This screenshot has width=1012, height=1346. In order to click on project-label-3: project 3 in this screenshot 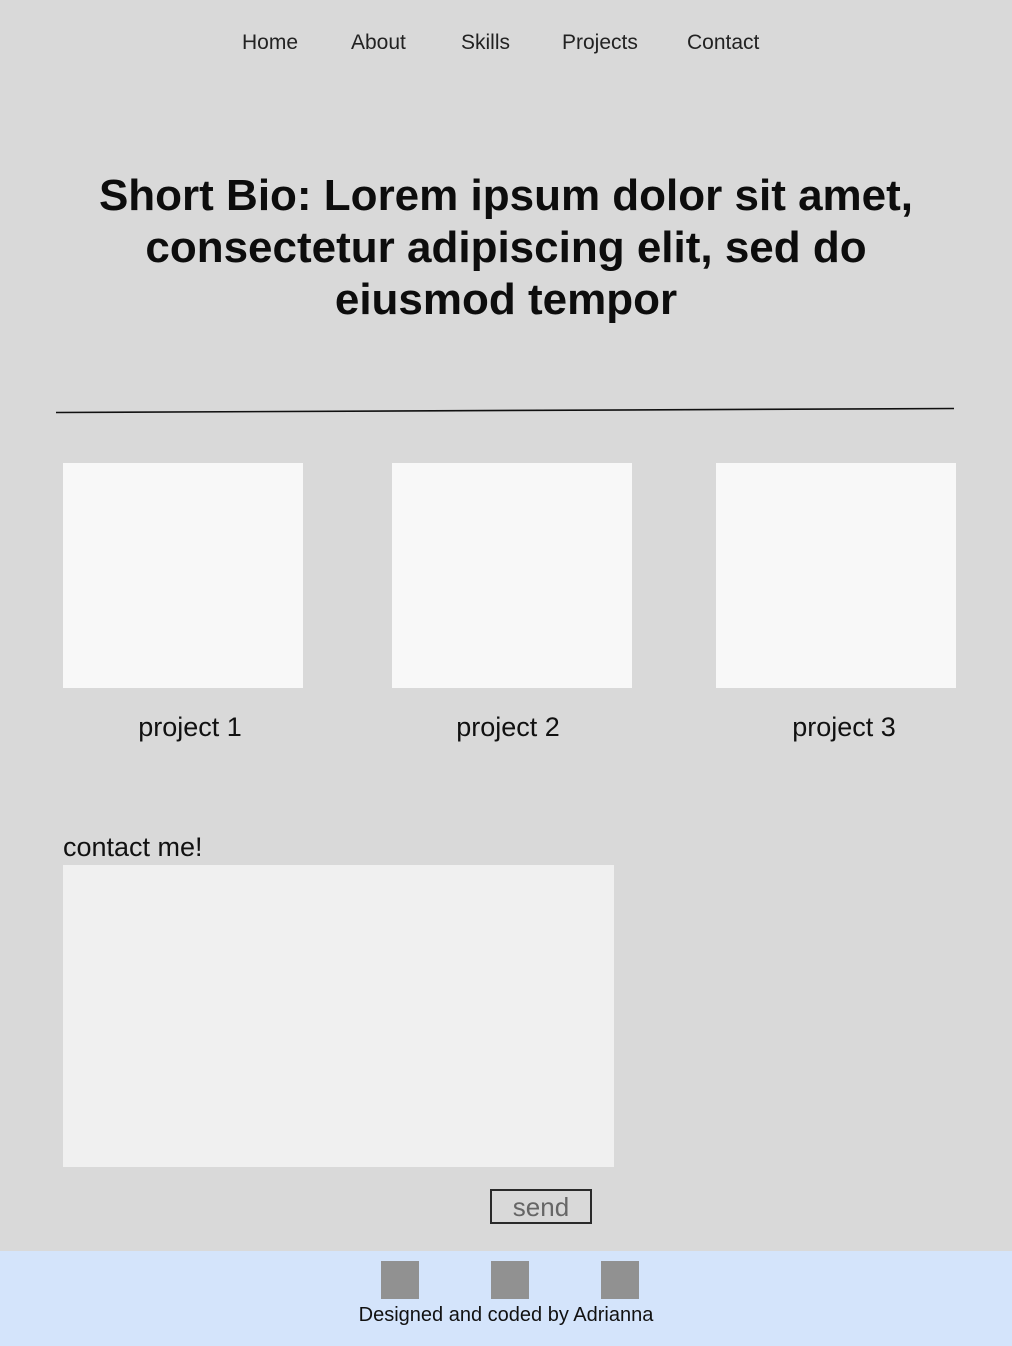, I will do `click(844, 727)`.